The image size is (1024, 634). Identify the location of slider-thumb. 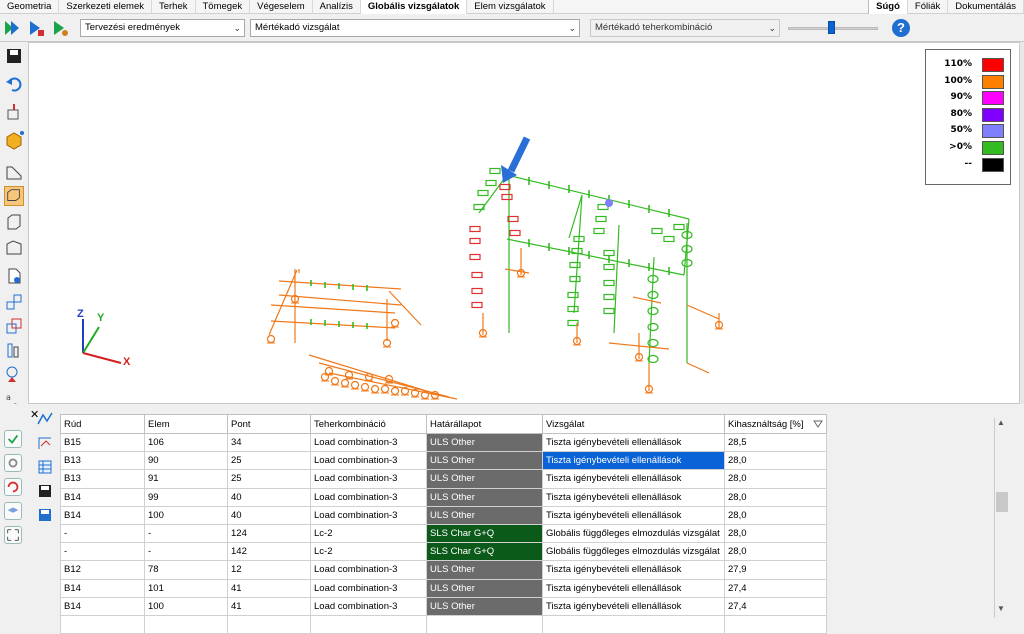
(831, 27).